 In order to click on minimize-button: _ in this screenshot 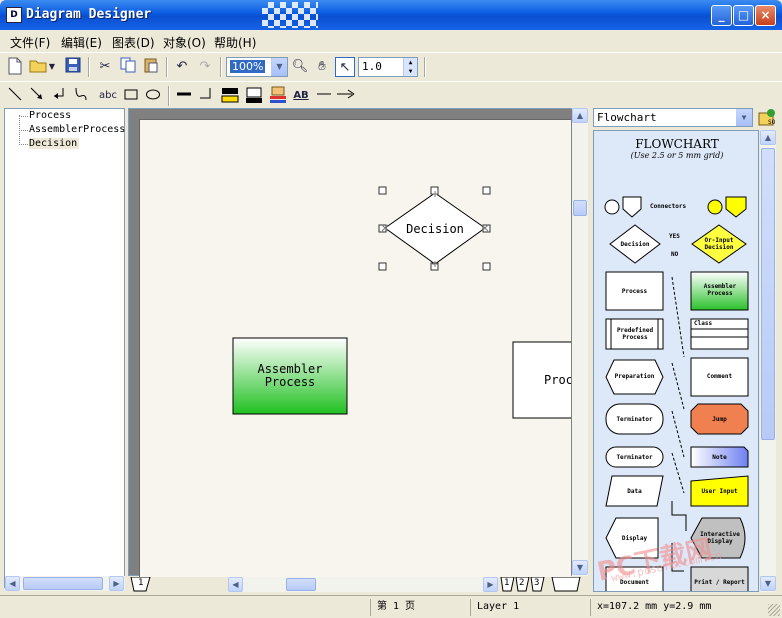, I will do `click(721, 15)`.